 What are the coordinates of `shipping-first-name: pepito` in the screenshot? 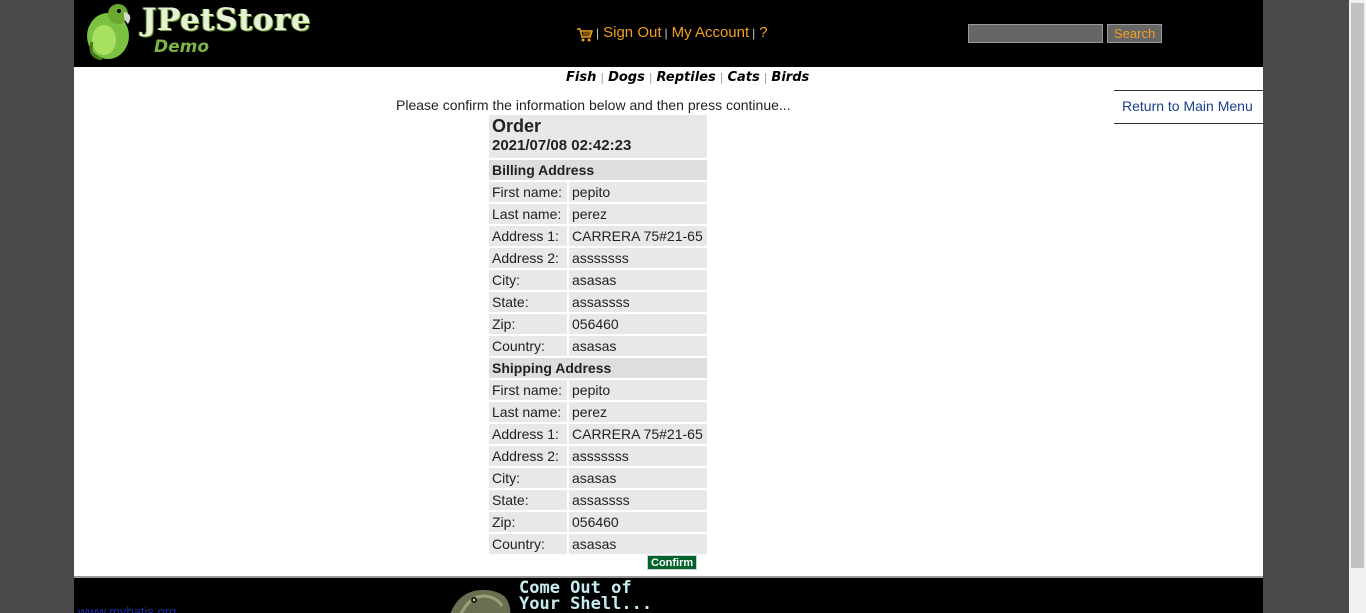 It's located at (638, 390).